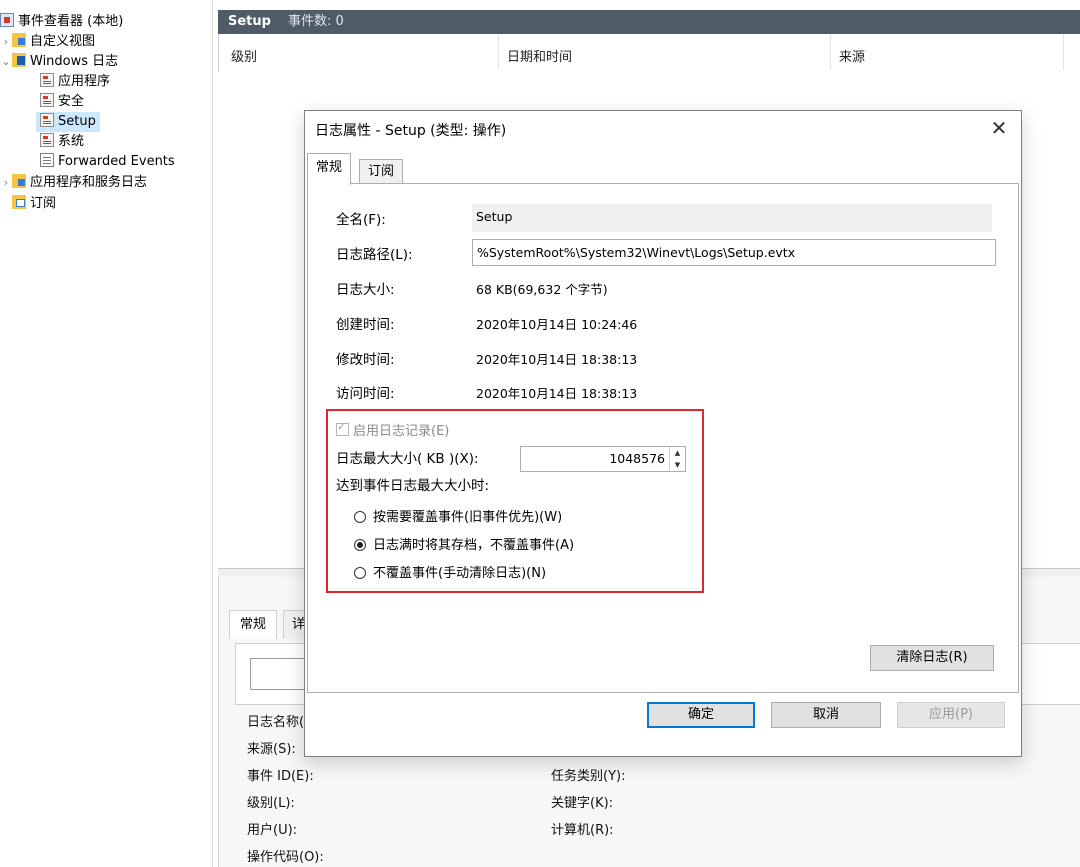 This screenshot has width=1080, height=867. I want to click on dialog-title: 日志属性 - Setup (类型: 操作), so click(411, 131).